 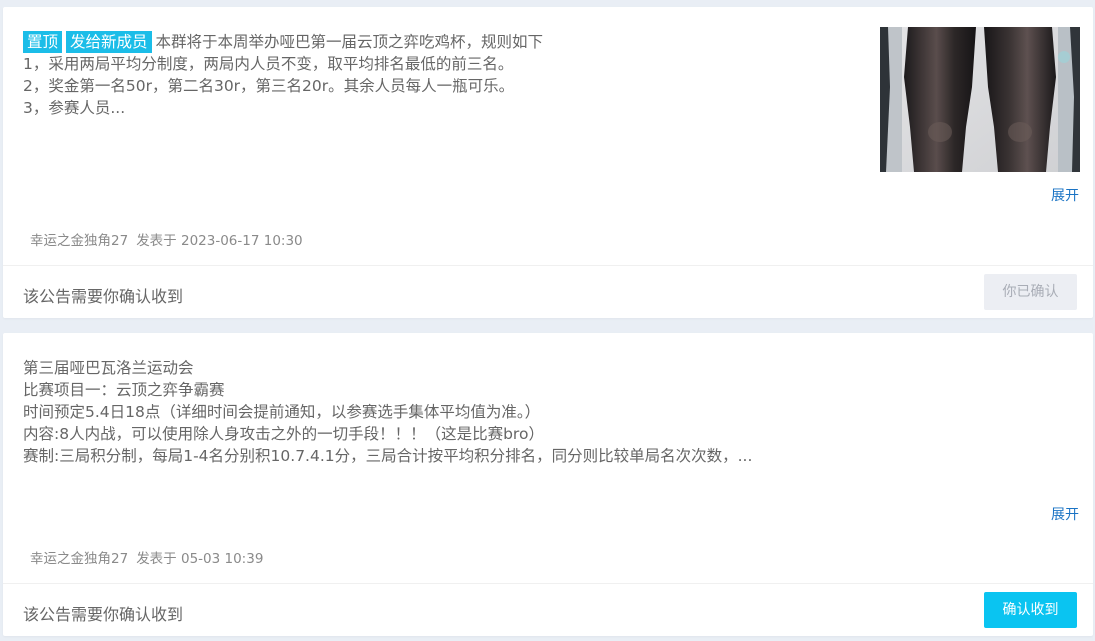 I want to click on announcement-line: 第三届哑巴瓦洛兰运动会, so click(x=108, y=368).